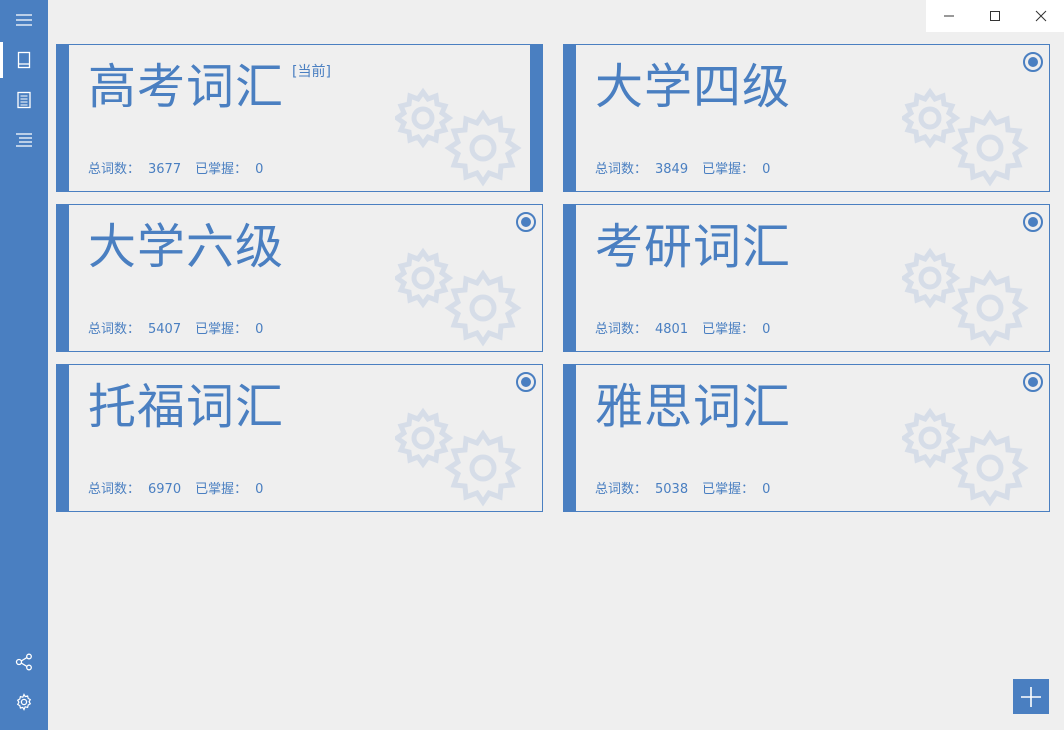 Image resolution: width=1064 pixels, height=730 pixels. Describe the element at coordinates (672, 169) in the screenshot. I see `total-words-value: 3849` at that location.